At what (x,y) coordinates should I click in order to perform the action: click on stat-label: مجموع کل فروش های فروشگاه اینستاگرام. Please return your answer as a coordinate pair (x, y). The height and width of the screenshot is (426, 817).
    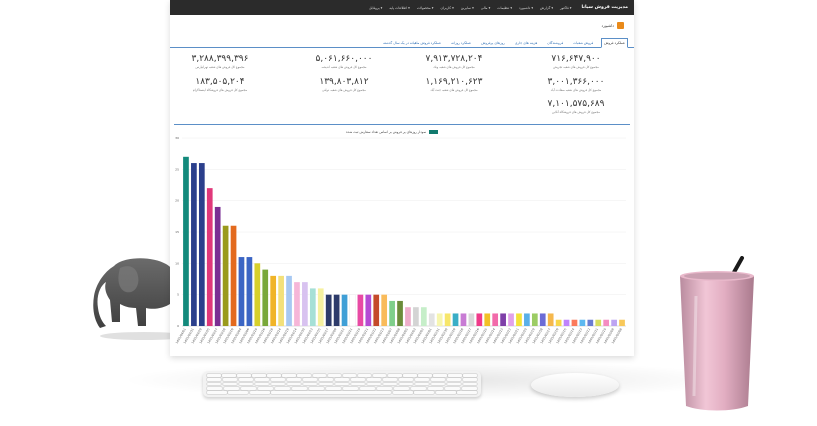
    Looking at the image, I should click on (220, 90).